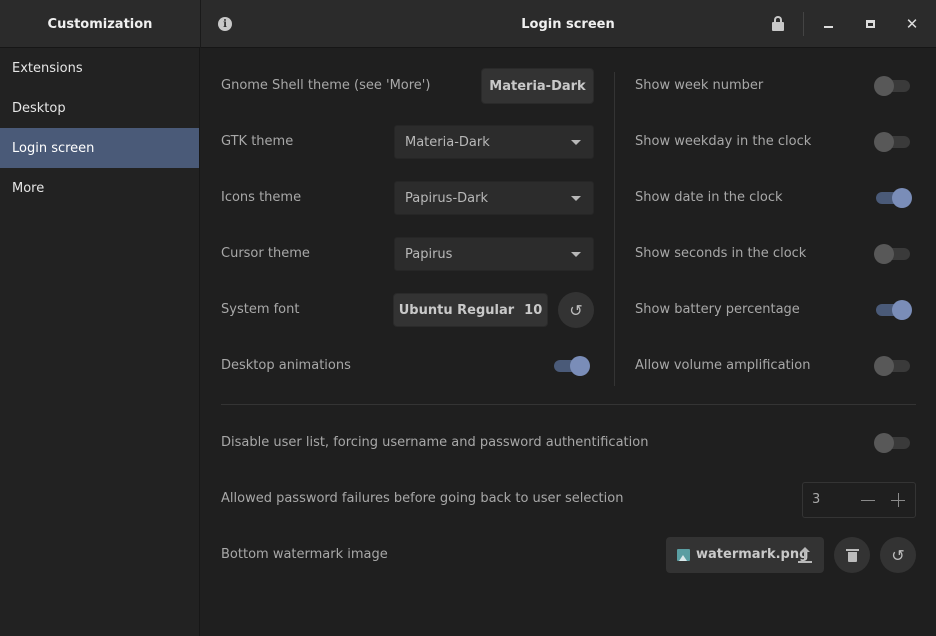 This screenshot has width=936, height=636. What do you see at coordinates (568, 404) in the screenshot?
I see `section-divider` at bounding box center [568, 404].